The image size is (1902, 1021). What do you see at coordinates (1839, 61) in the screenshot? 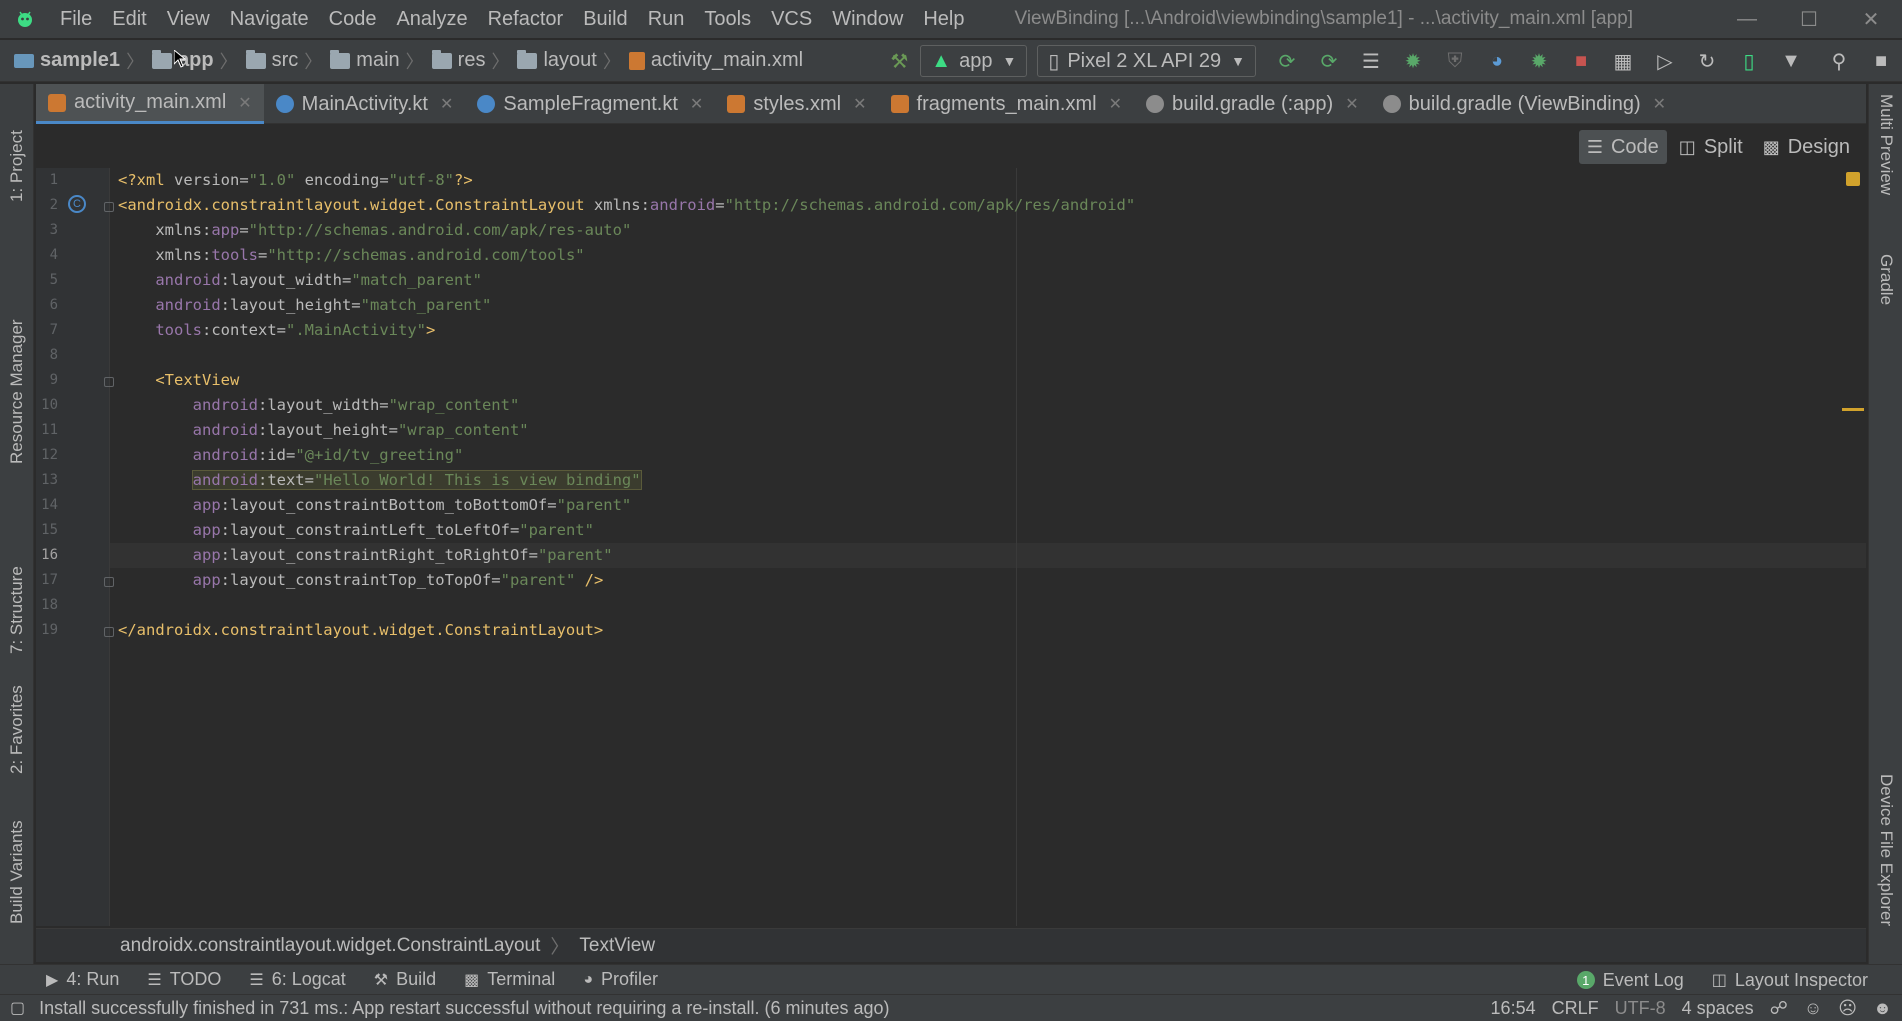
I see `search-icon: ⚲` at bounding box center [1839, 61].